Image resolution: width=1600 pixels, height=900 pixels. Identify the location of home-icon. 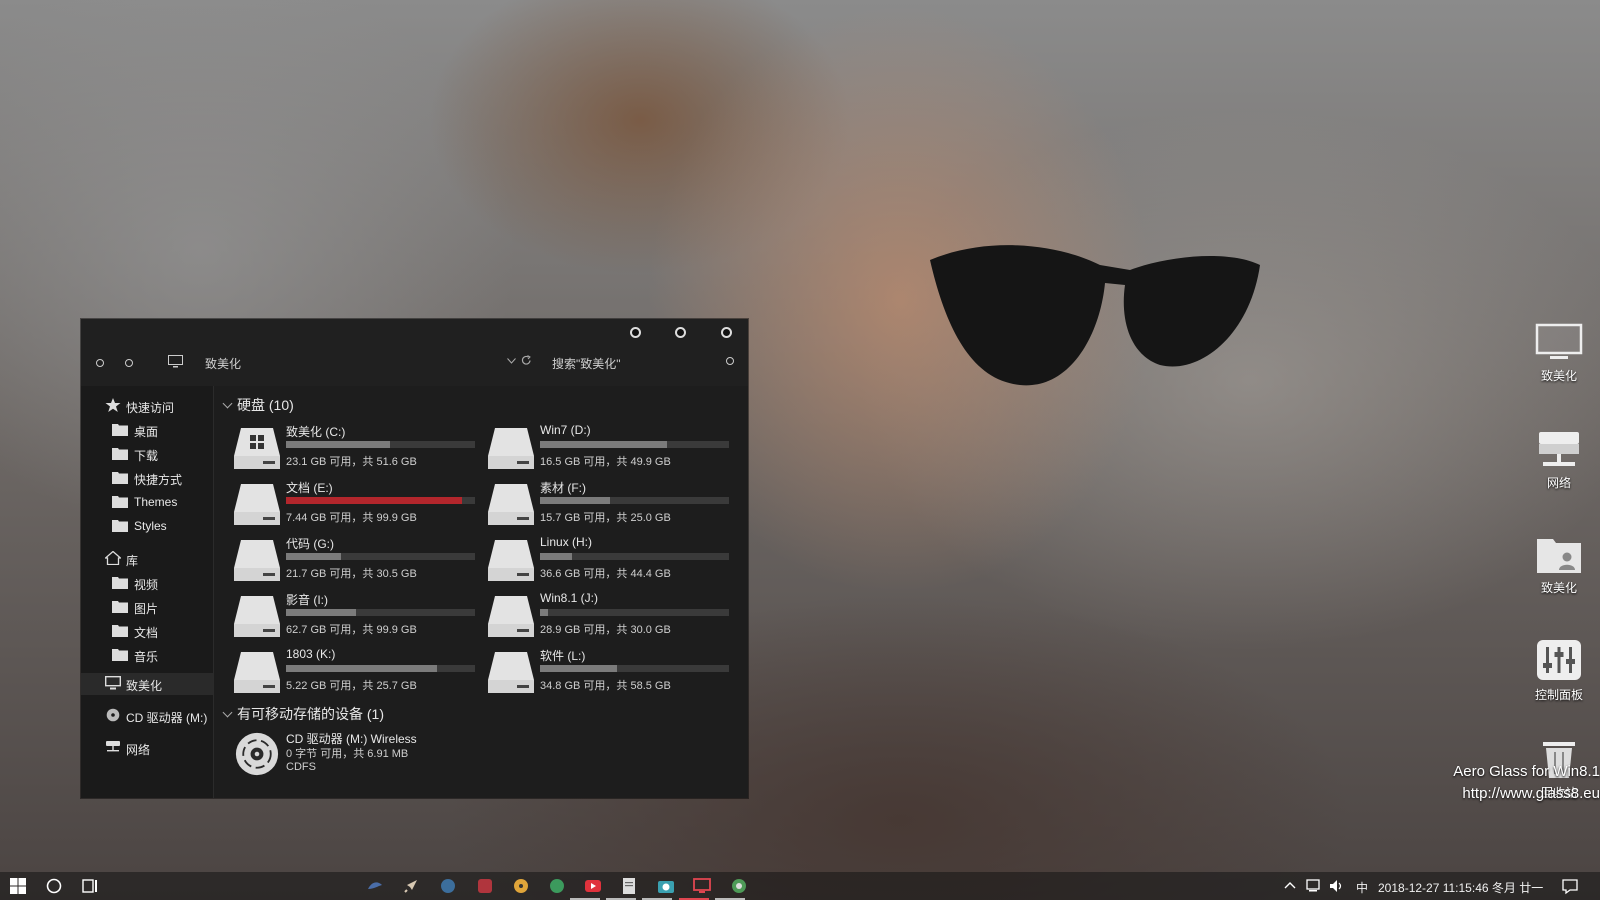
(113, 558).